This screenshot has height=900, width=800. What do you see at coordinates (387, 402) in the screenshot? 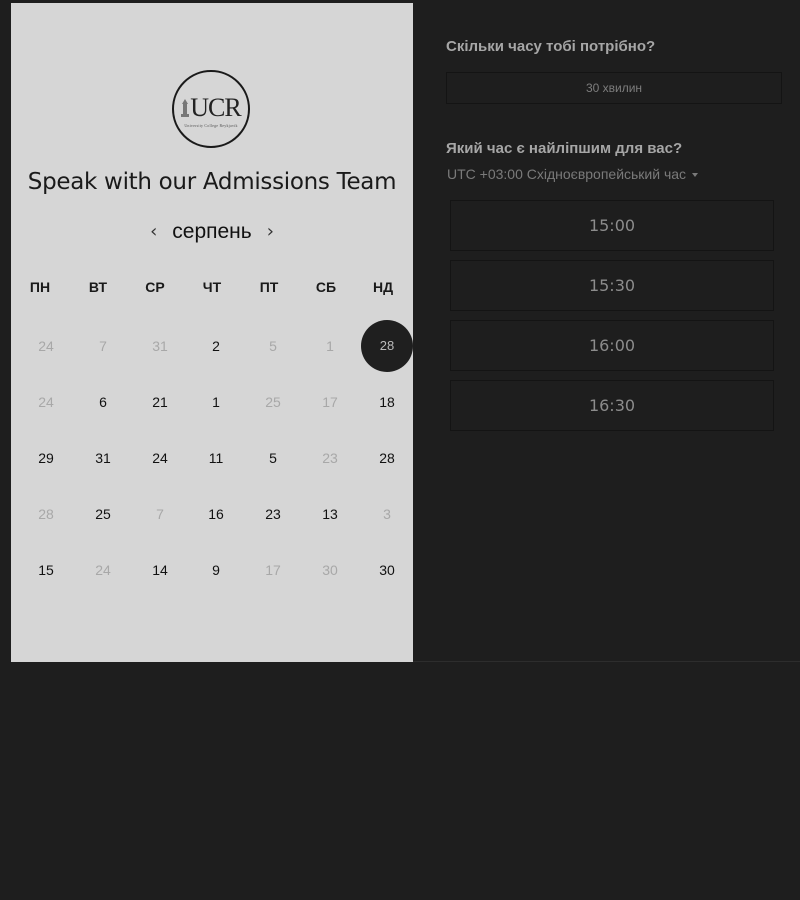
I see `calendar-day: 18` at bounding box center [387, 402].